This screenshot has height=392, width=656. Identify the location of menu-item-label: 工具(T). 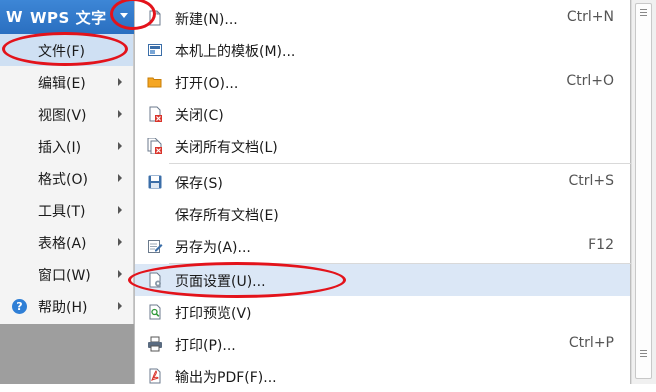
(62, 212).